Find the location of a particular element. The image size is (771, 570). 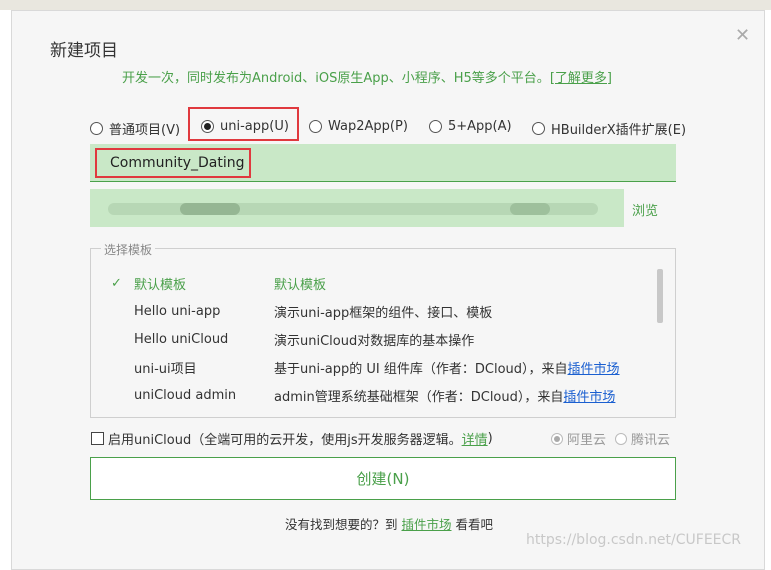

provider-label: 腾讯云 is located at coordinates (651, 440).